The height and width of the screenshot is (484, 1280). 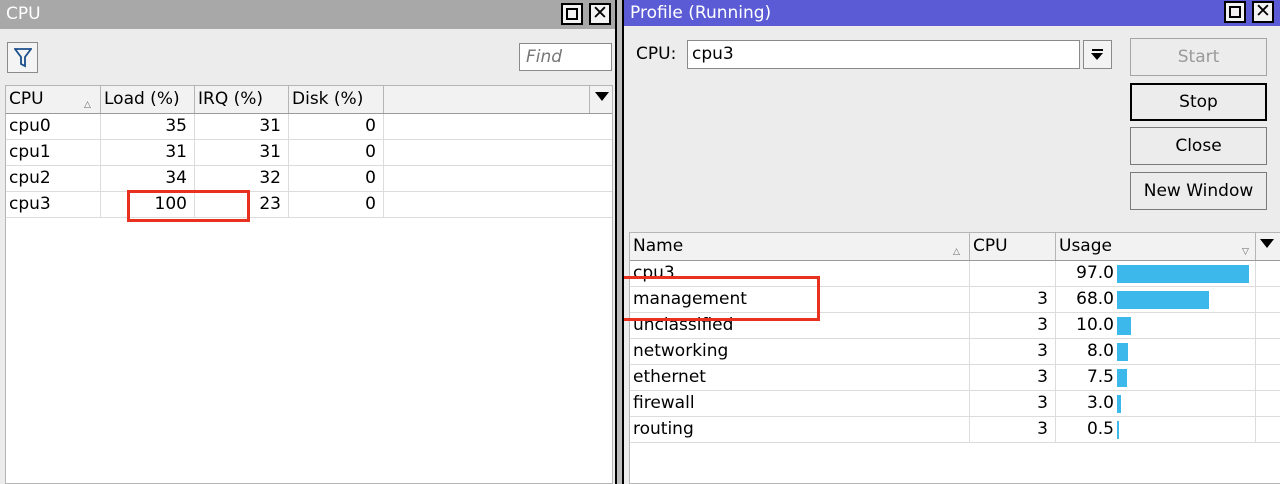 I want to click on table-row: firewall 3 3.0, so click(x=955, y=404).